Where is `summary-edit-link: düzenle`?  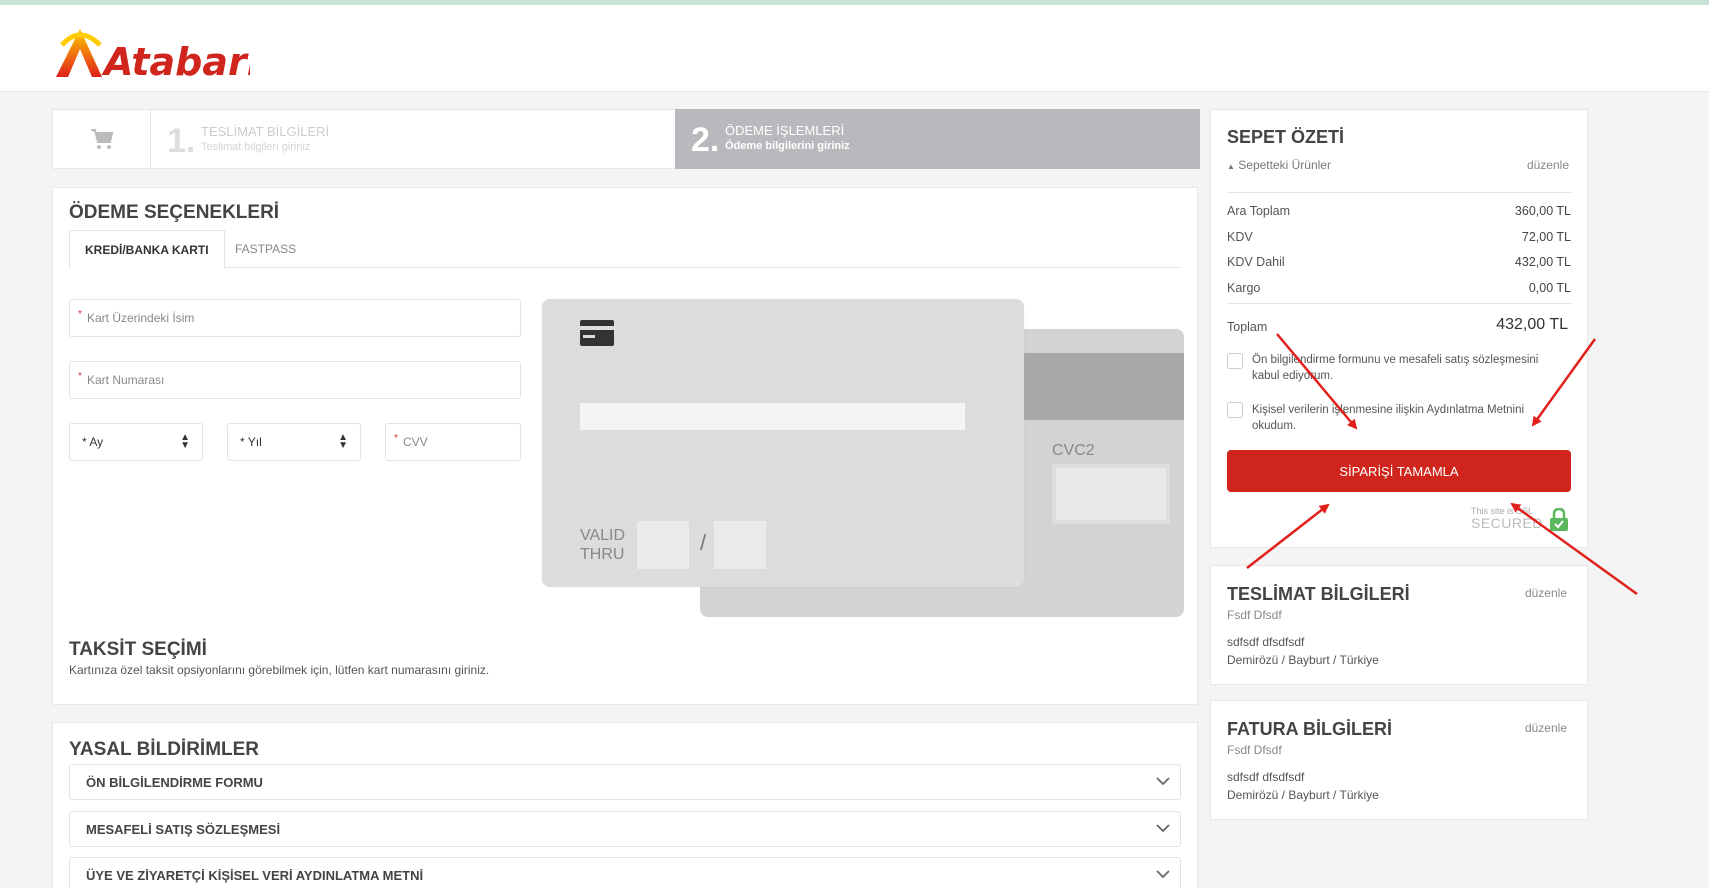
summary-edit-link: düzenle is located at coordinates (1548, 165).